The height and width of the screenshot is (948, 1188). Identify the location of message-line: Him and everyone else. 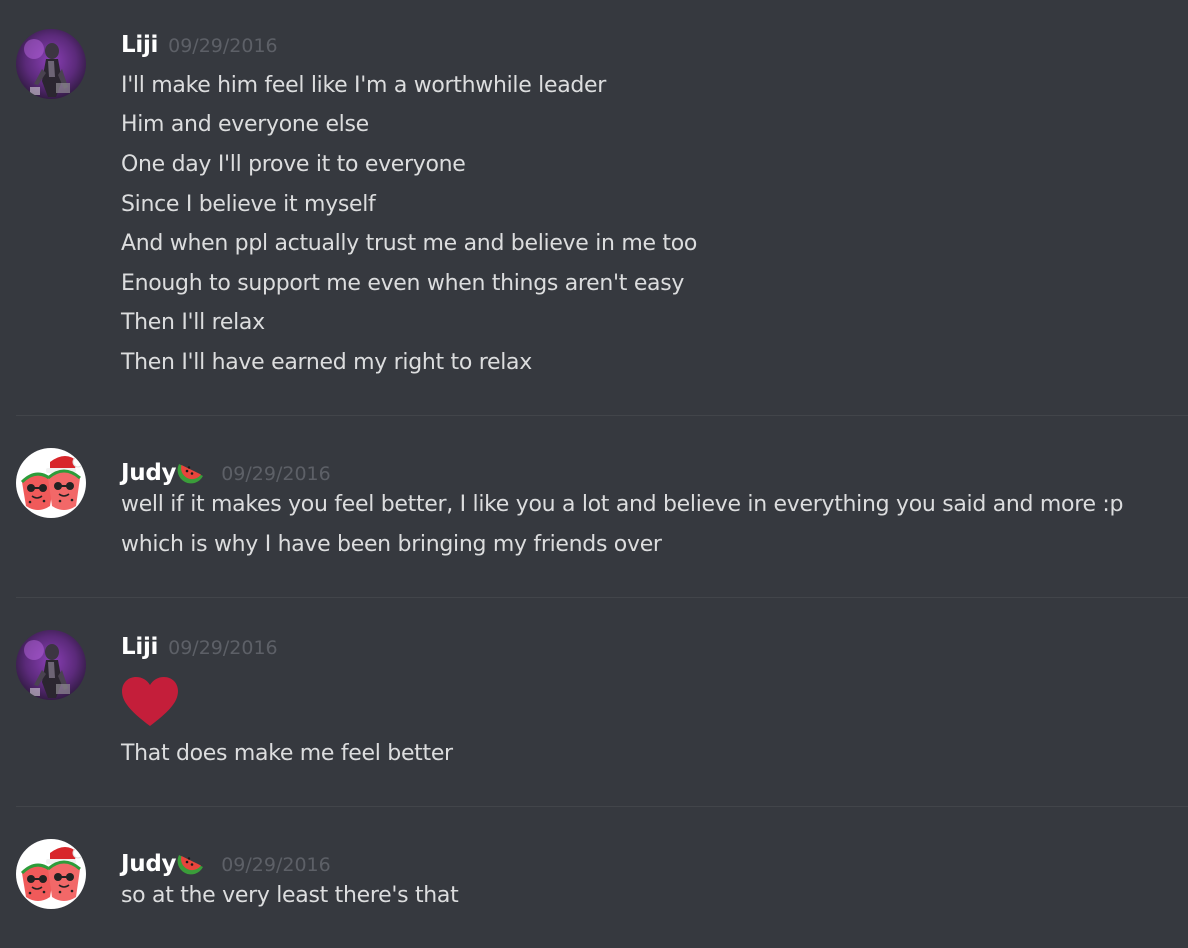
(245, 124).